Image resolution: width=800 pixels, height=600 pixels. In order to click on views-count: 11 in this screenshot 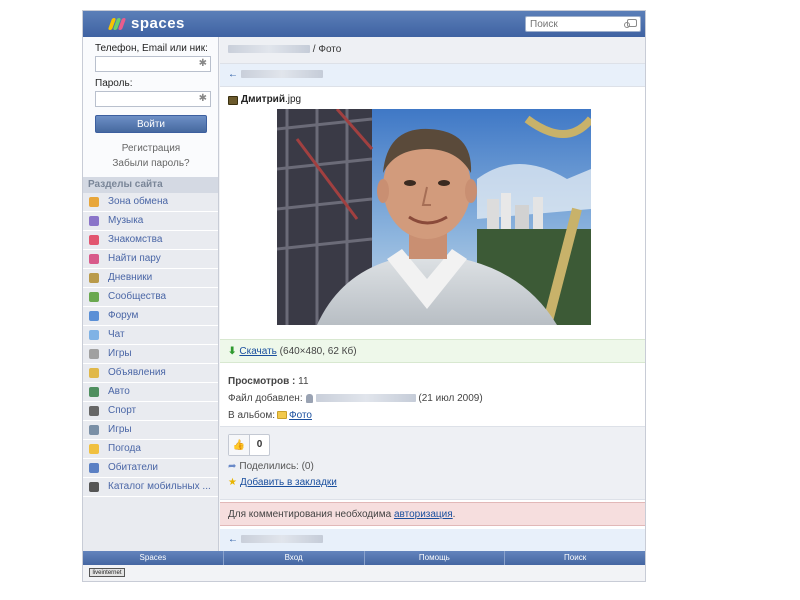, I will do `click(303, 381)`.